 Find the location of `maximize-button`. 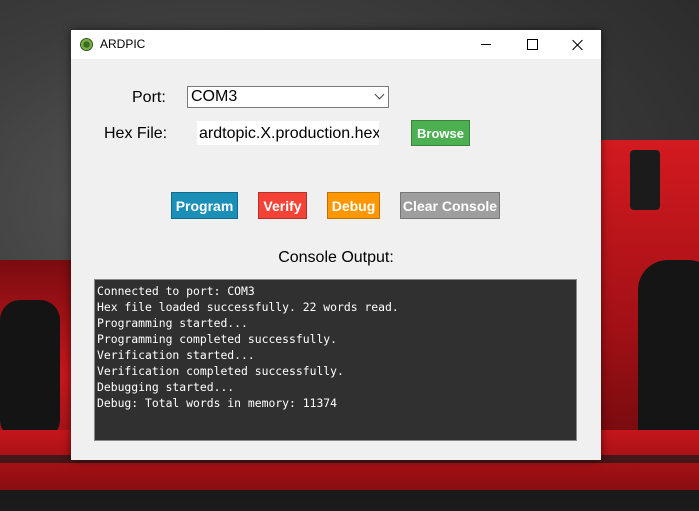

maximize-button is located at coordinates (532, 44).